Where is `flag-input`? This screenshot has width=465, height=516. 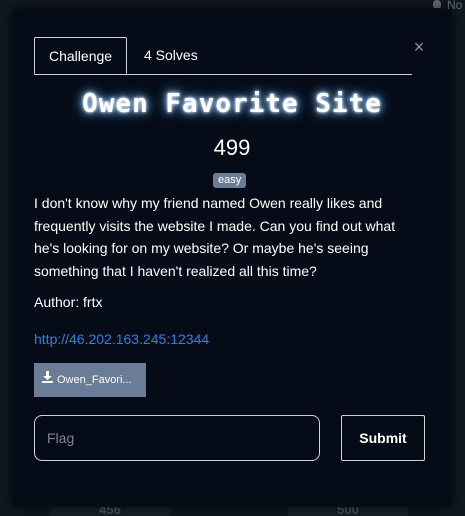
flag-input is located at coordinates (177, 438).